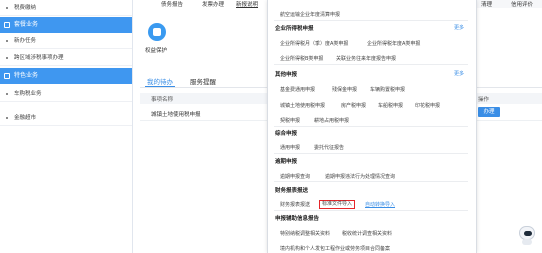 This screenshot has height=253, width=542. Describe the element at coordinates (66, 76) in the screenshot. I see `sidebar-group-special: 特色业务` at that location.